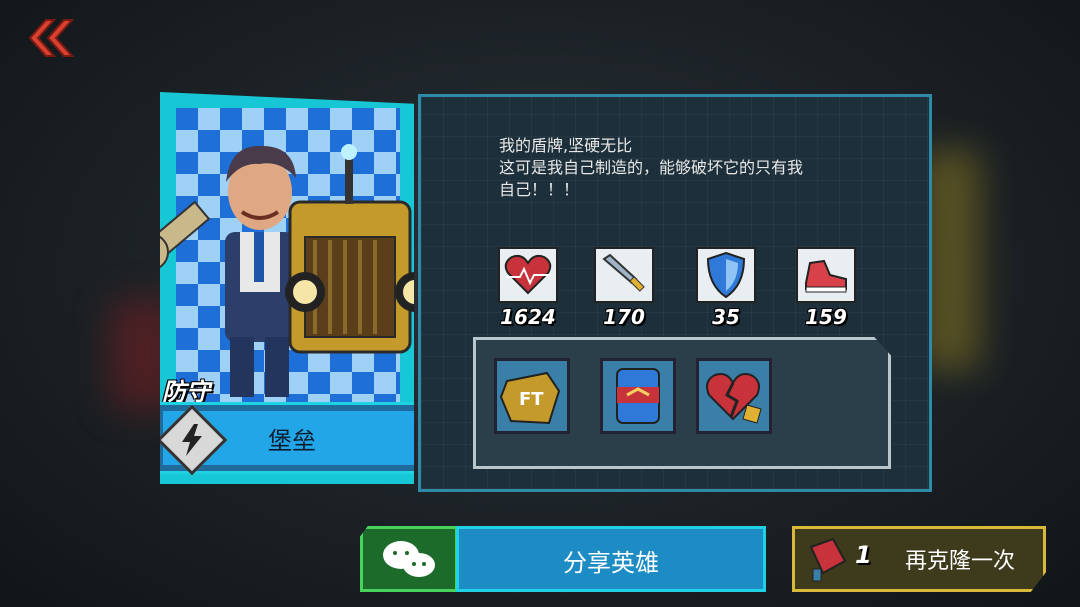 Image resolution: width=1080 pixels, height=607 pixels. I want to click on heart-icon, so click(528, 275).